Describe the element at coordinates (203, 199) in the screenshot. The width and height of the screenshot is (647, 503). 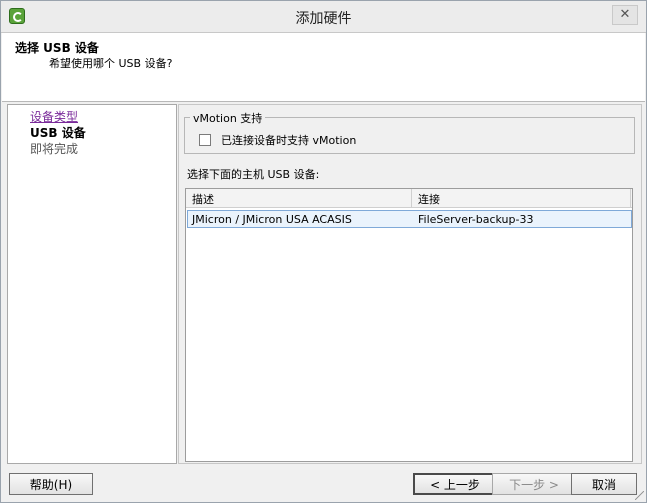
I see `column-header-description: 描述` at that location.